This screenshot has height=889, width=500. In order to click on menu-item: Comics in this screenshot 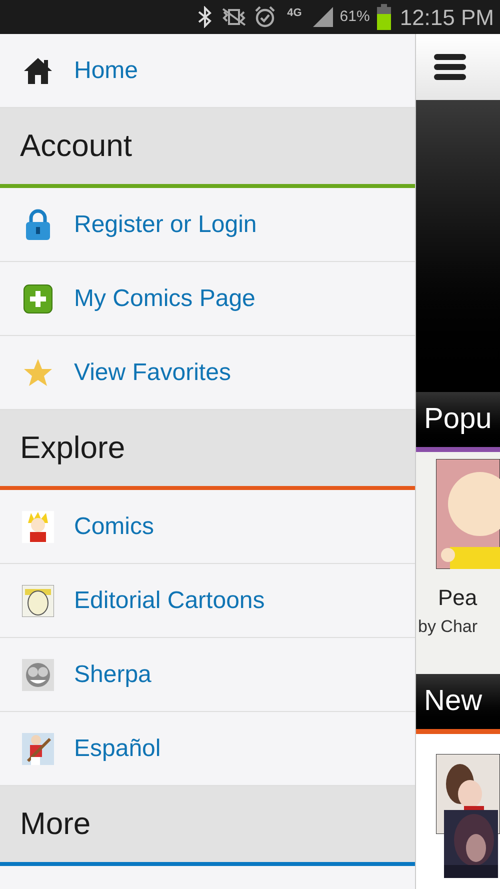, I will do `click(207, 527)`.